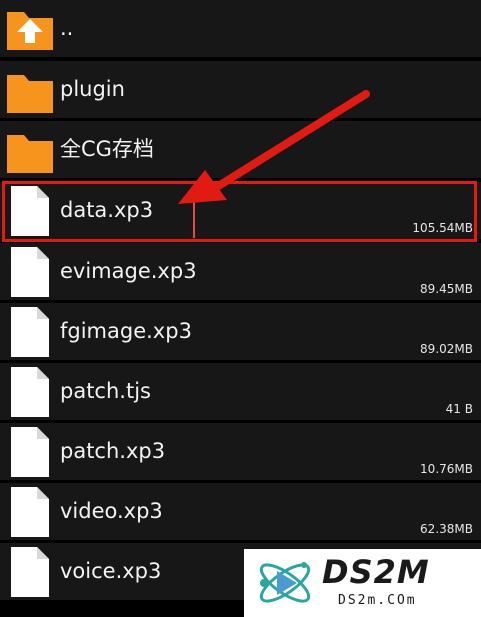 This screenshot has height=617, width=481. I want to click on watermark-title: DS2M, so click(376, 572).